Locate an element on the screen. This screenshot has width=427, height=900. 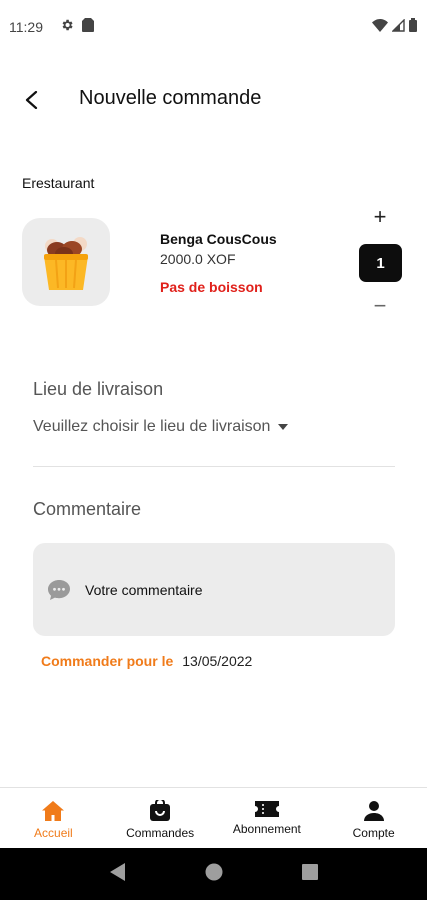
back-button is located at coordinates (32, 100).